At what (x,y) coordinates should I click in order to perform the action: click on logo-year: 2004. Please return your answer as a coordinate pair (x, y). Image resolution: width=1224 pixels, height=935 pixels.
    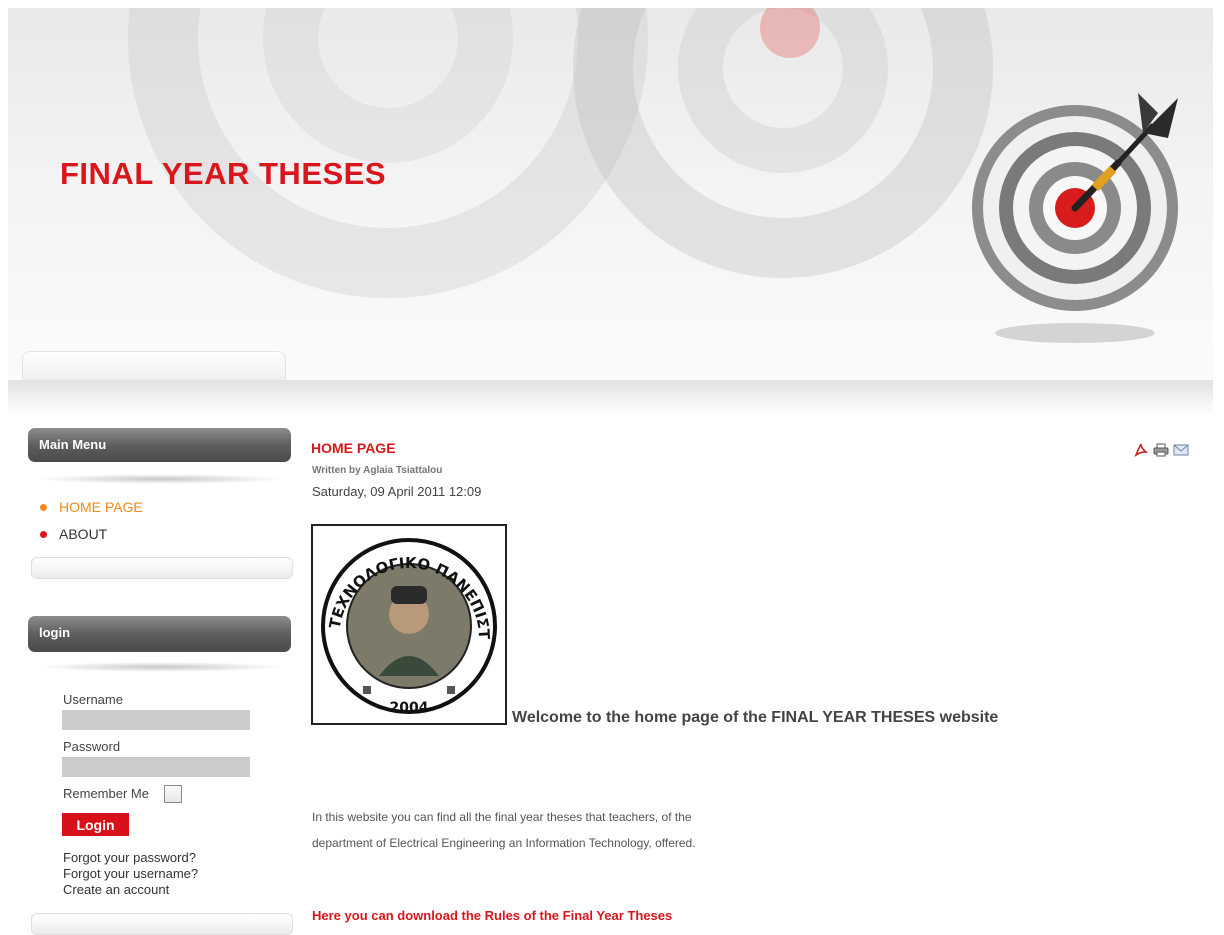
    Looking at the image, I should click on (409, 708).